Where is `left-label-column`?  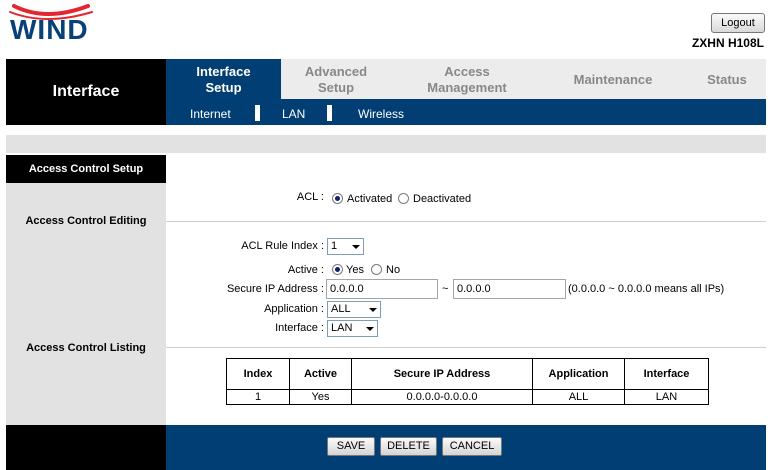 left-label-column is located at coordinates (86, 290).